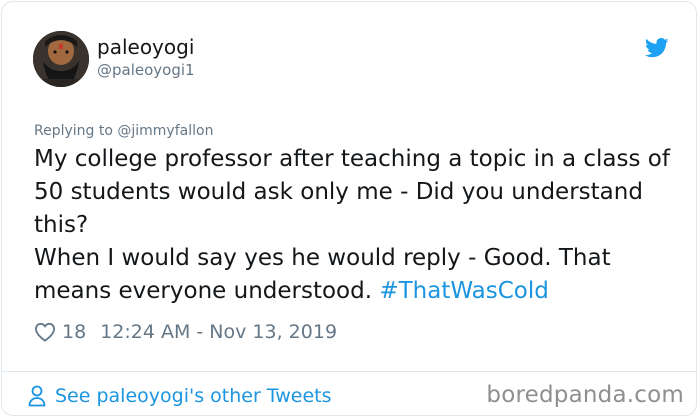 The height and width of the screenshot is (419, 700). What do you see at coordinates (45, 332) in the screenshot?
I see `heart-icon` at bounding box center [45, 332].